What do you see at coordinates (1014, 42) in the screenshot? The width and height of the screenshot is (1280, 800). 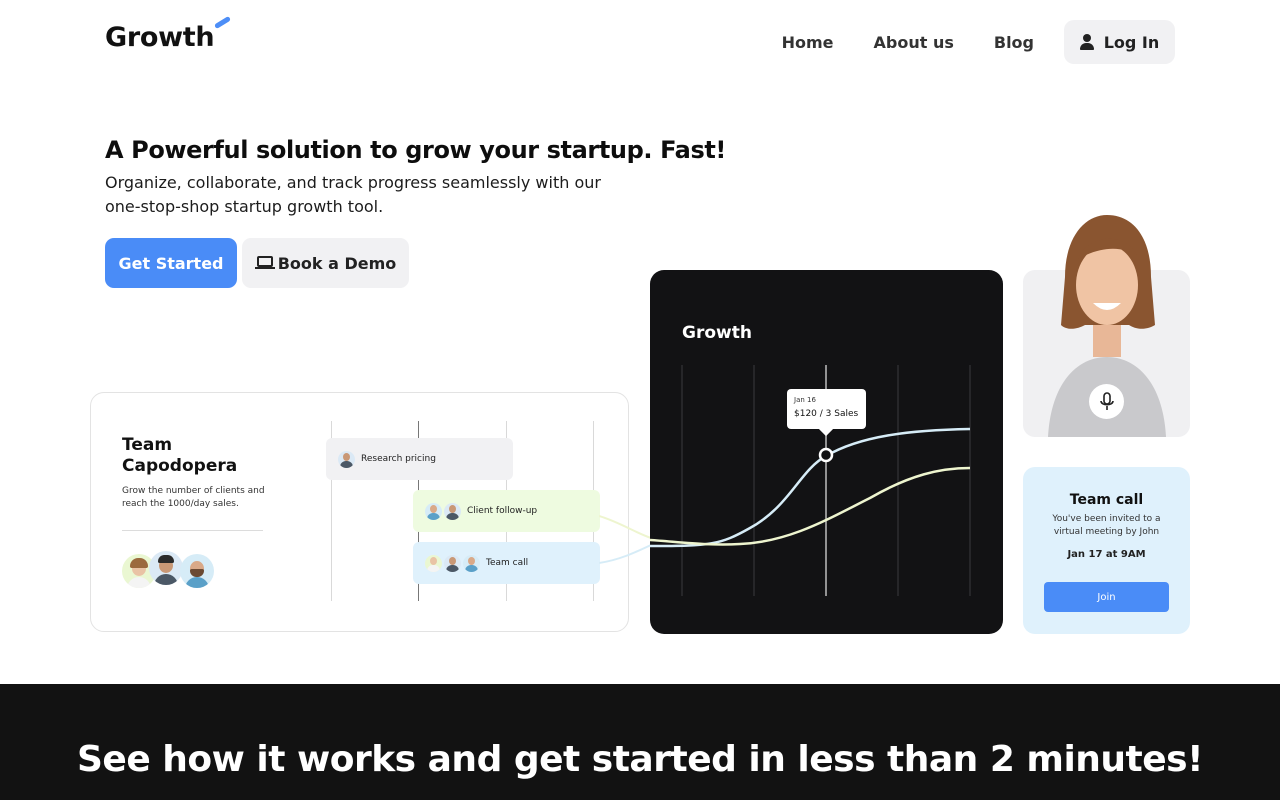 I see `nav-blog-link: Blog` at bounding box center [1014, 42].